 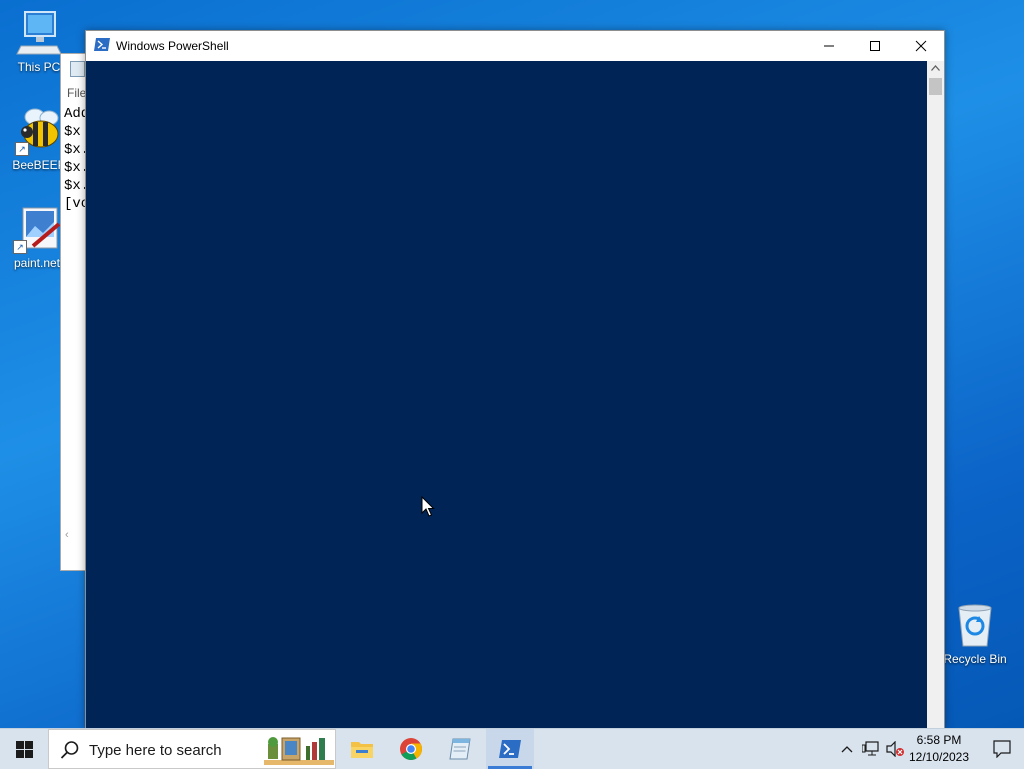 I want to click on notepad-menu-file: File, so click(x=76, y=93).